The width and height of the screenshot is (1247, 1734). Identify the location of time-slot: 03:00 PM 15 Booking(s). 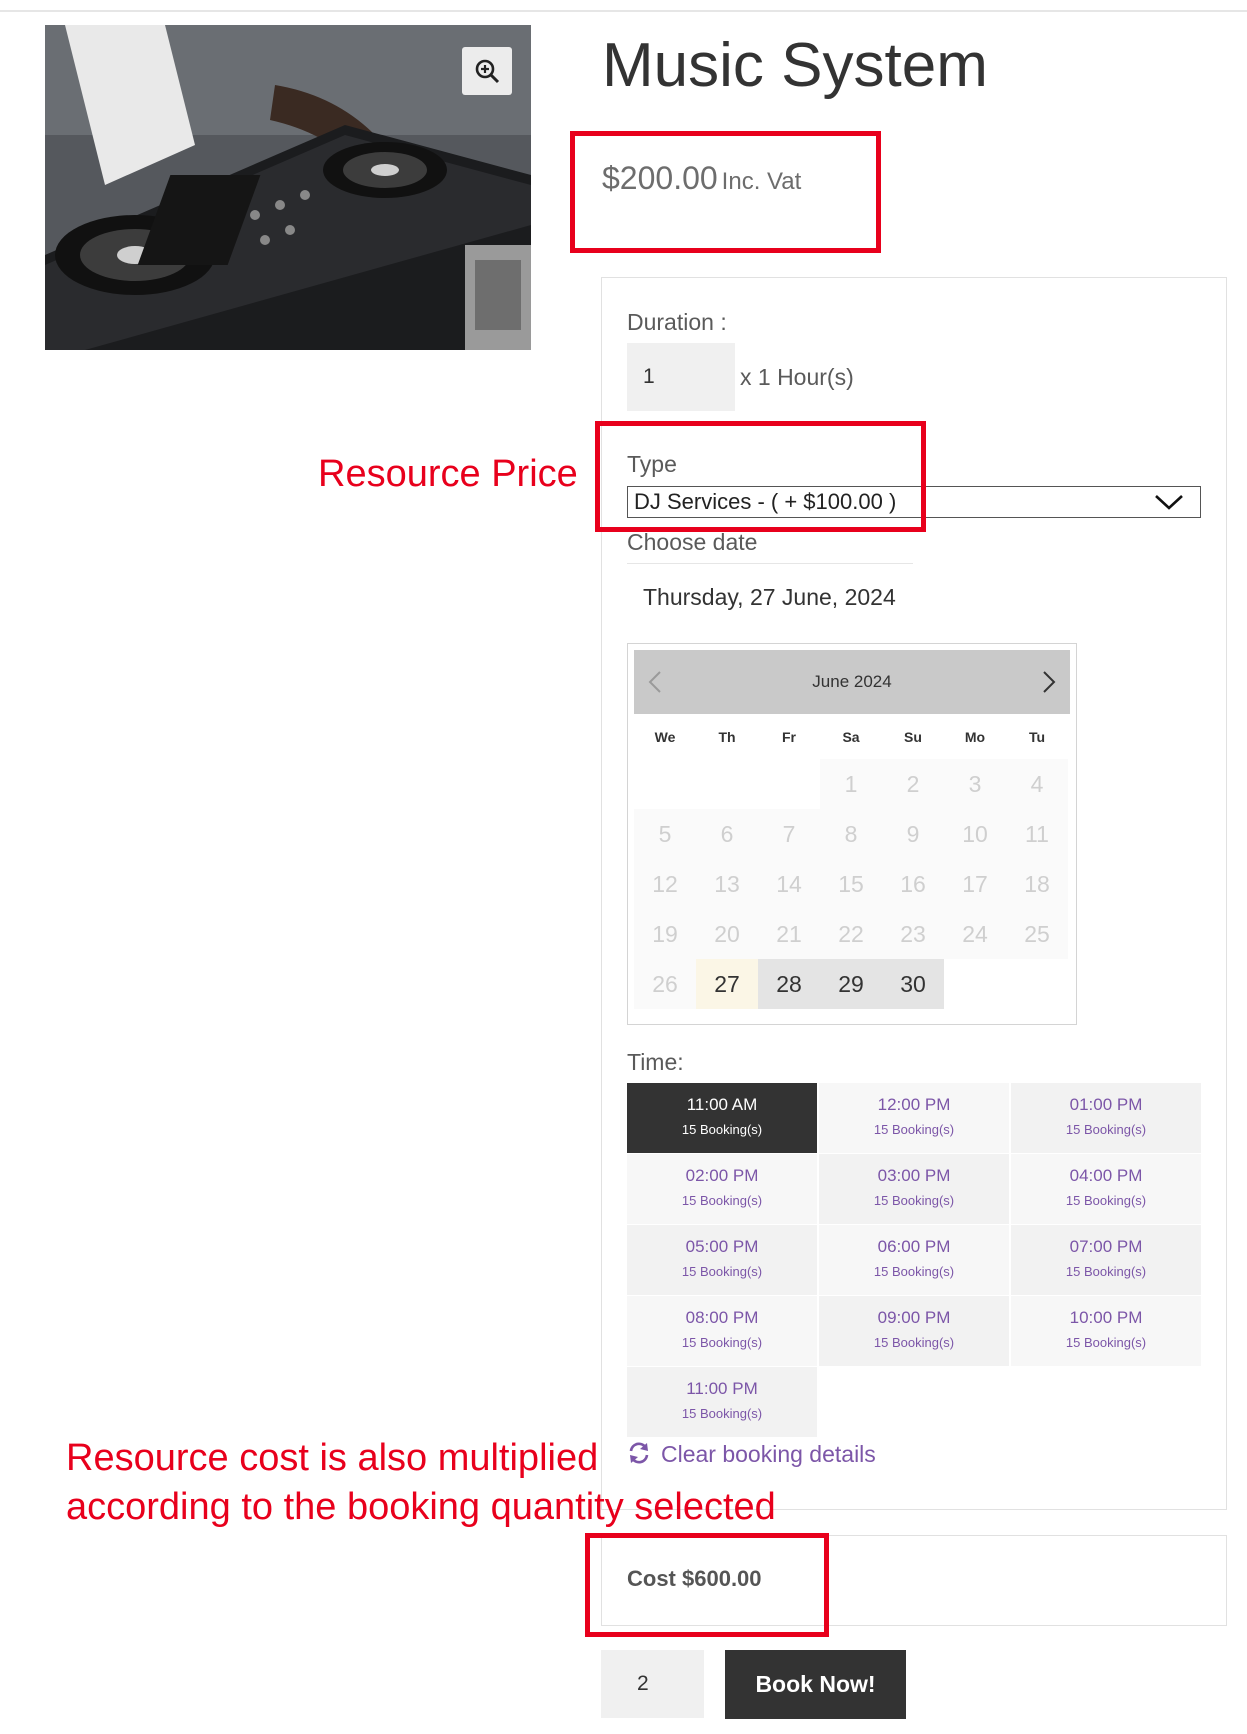
(914, 1189).